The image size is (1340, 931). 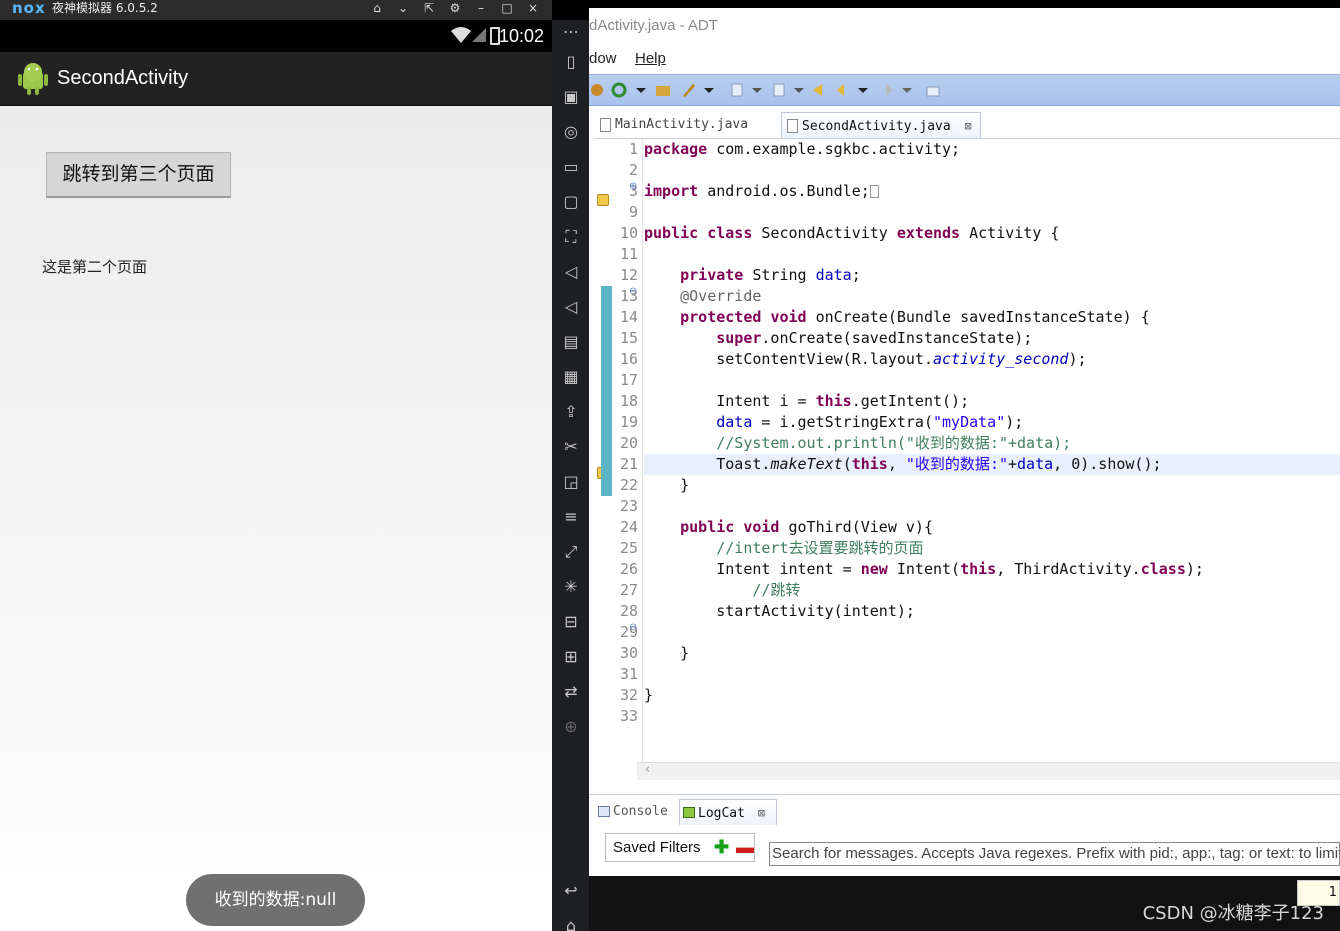 What do you see at coordinates (571, 482) in the screenshot?
I see `multi-instance-icon: ◲` at bounding box center [571, 482].